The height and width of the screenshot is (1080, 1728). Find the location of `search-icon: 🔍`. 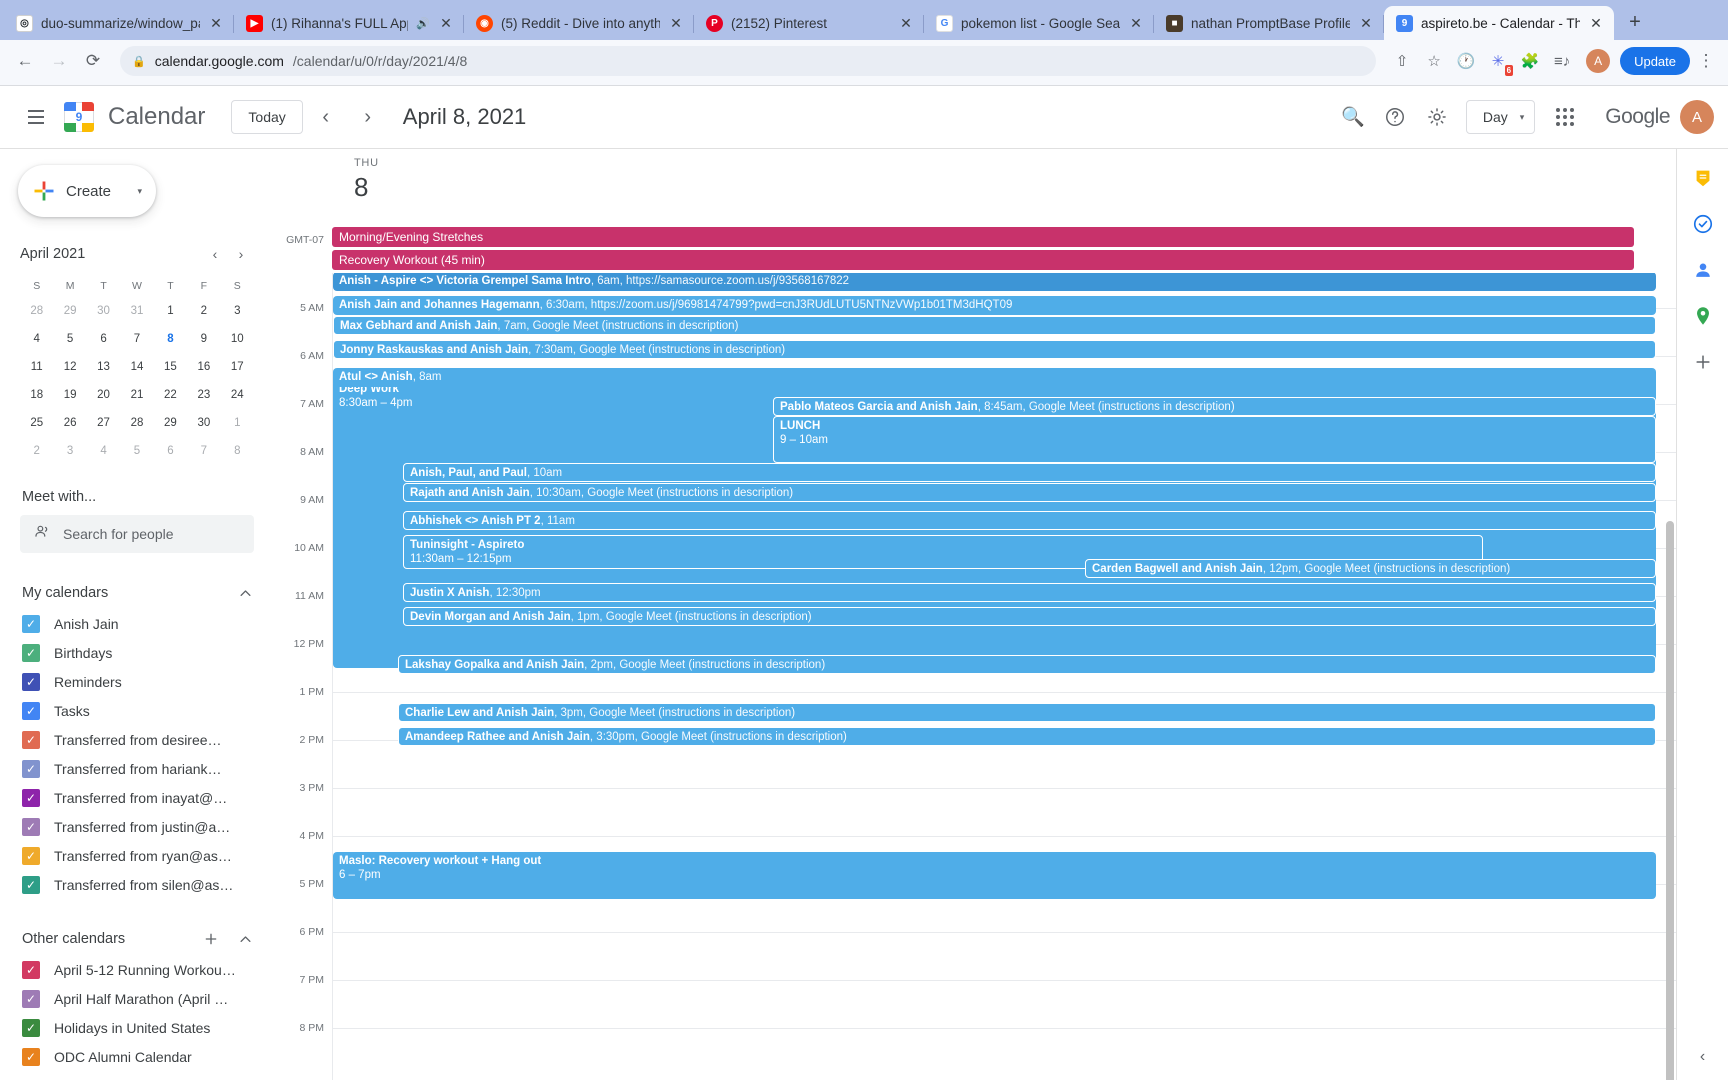

search-icon: 🔍 is located at coordinates (1353, 117).